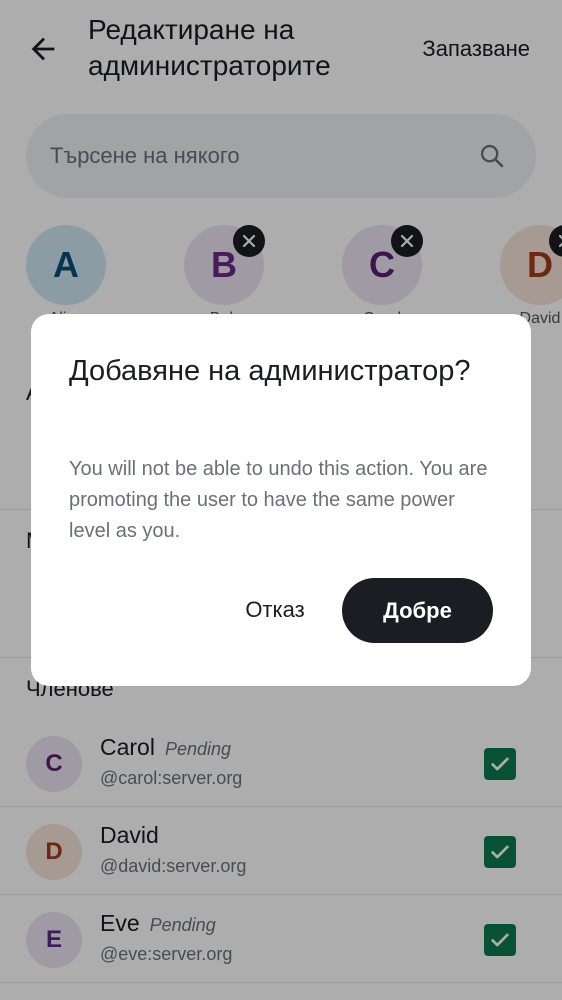 This screenshot has height=1000, width=562. Describe the element at coordinates (270, 371) in the screenshot. I see `dialog-title: Добавяне на администратор?` at that location.